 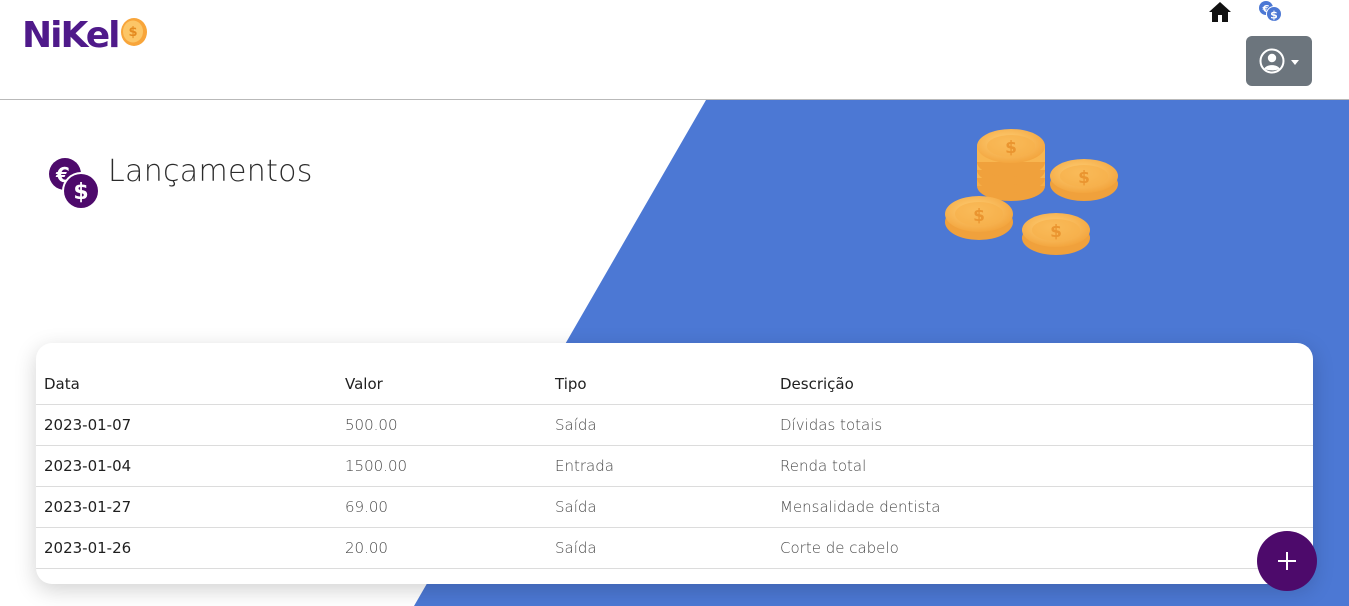 I want to click on table-row: 2023-01-07 500.00 Saída Dívidas totais, so click(x=674, y=425).